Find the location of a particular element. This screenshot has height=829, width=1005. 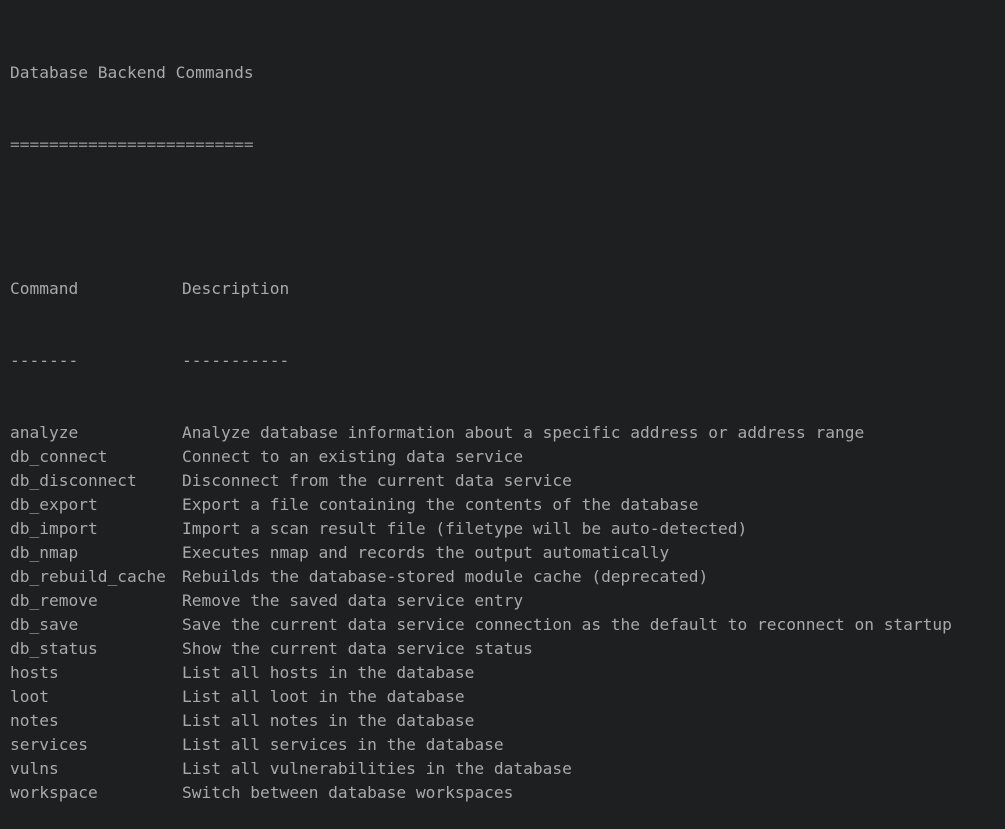

command-description: Remove the saved data service entry is located at coordinates (353, 600).